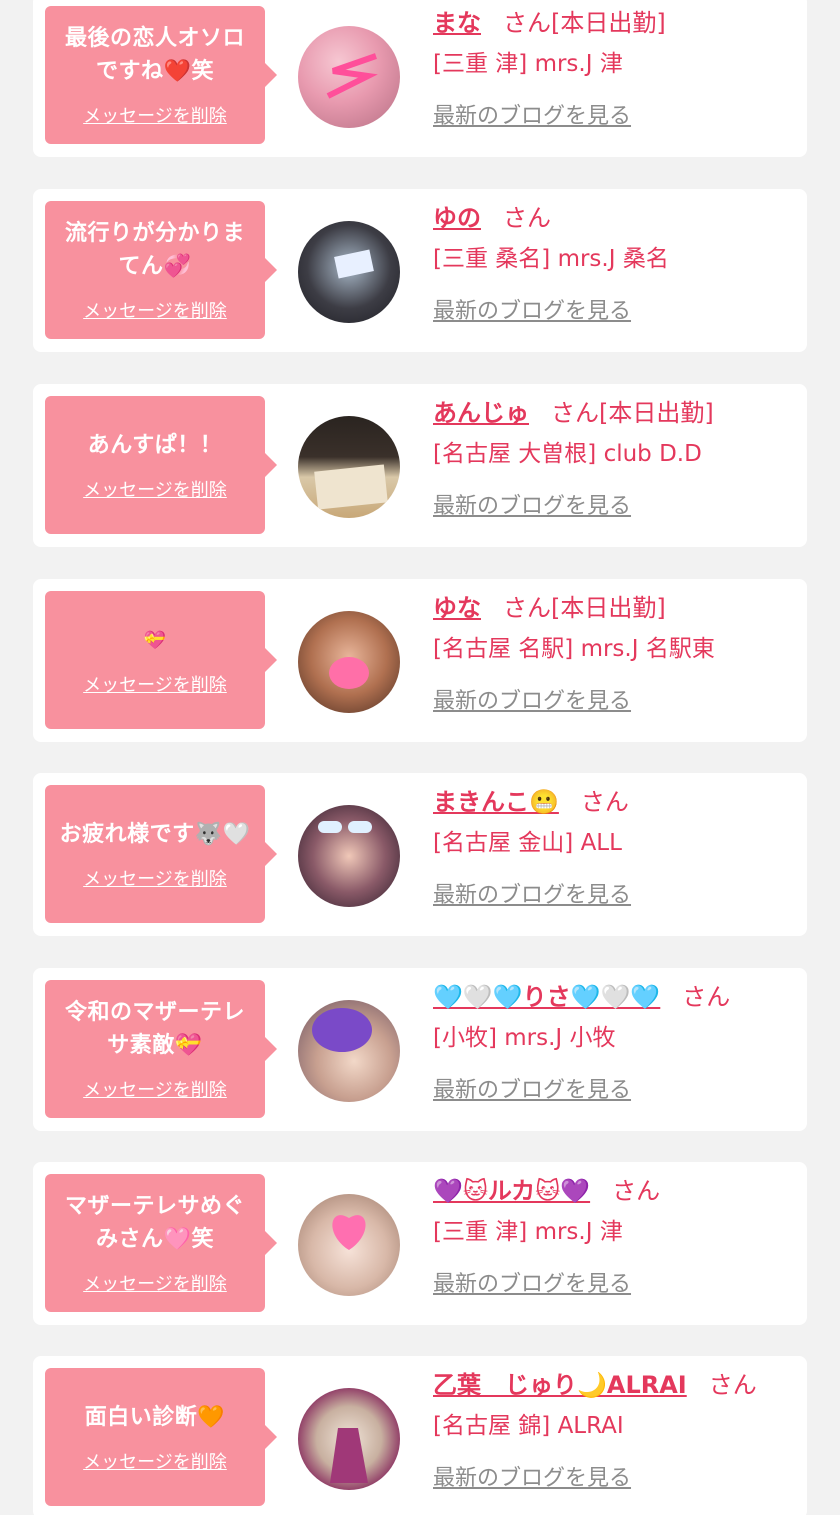  I want to click on shop-info: [名古屋 錦] ALRAI, so click(528, 1426).